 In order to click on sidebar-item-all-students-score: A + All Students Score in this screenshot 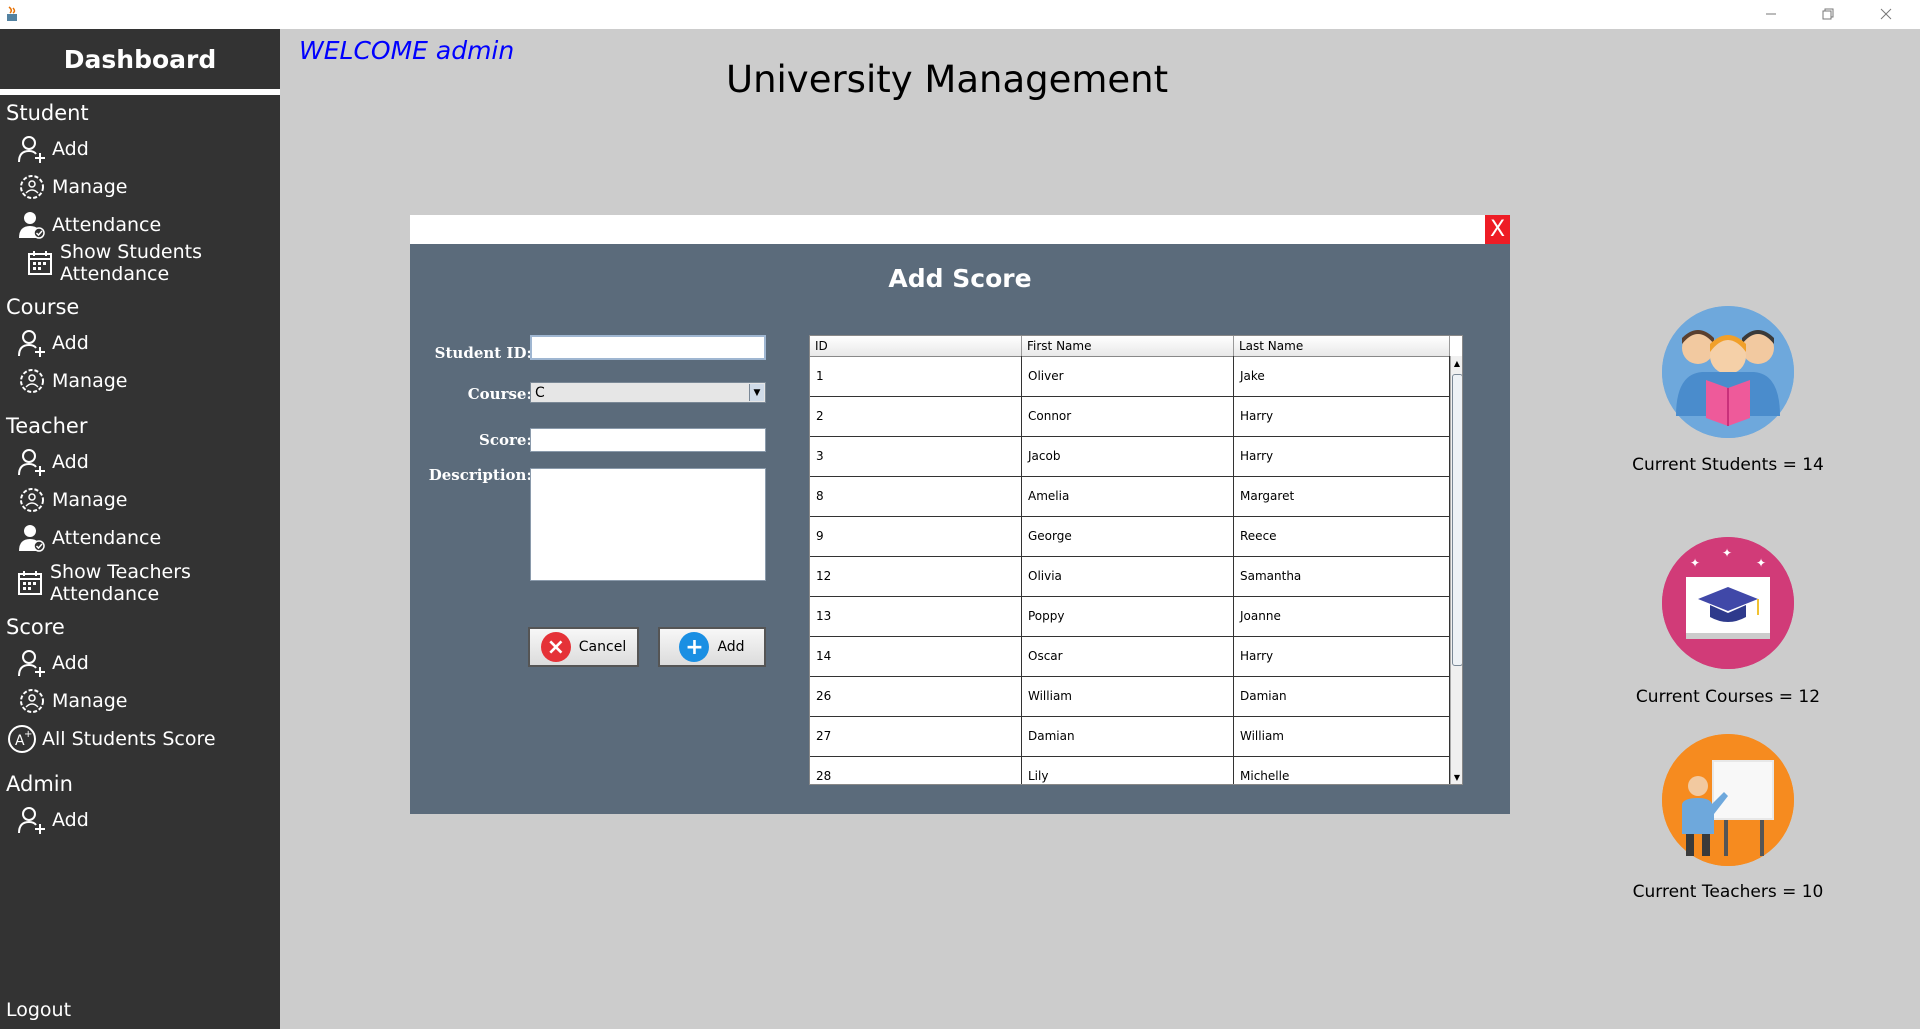, I will do `click(111, 739)`.